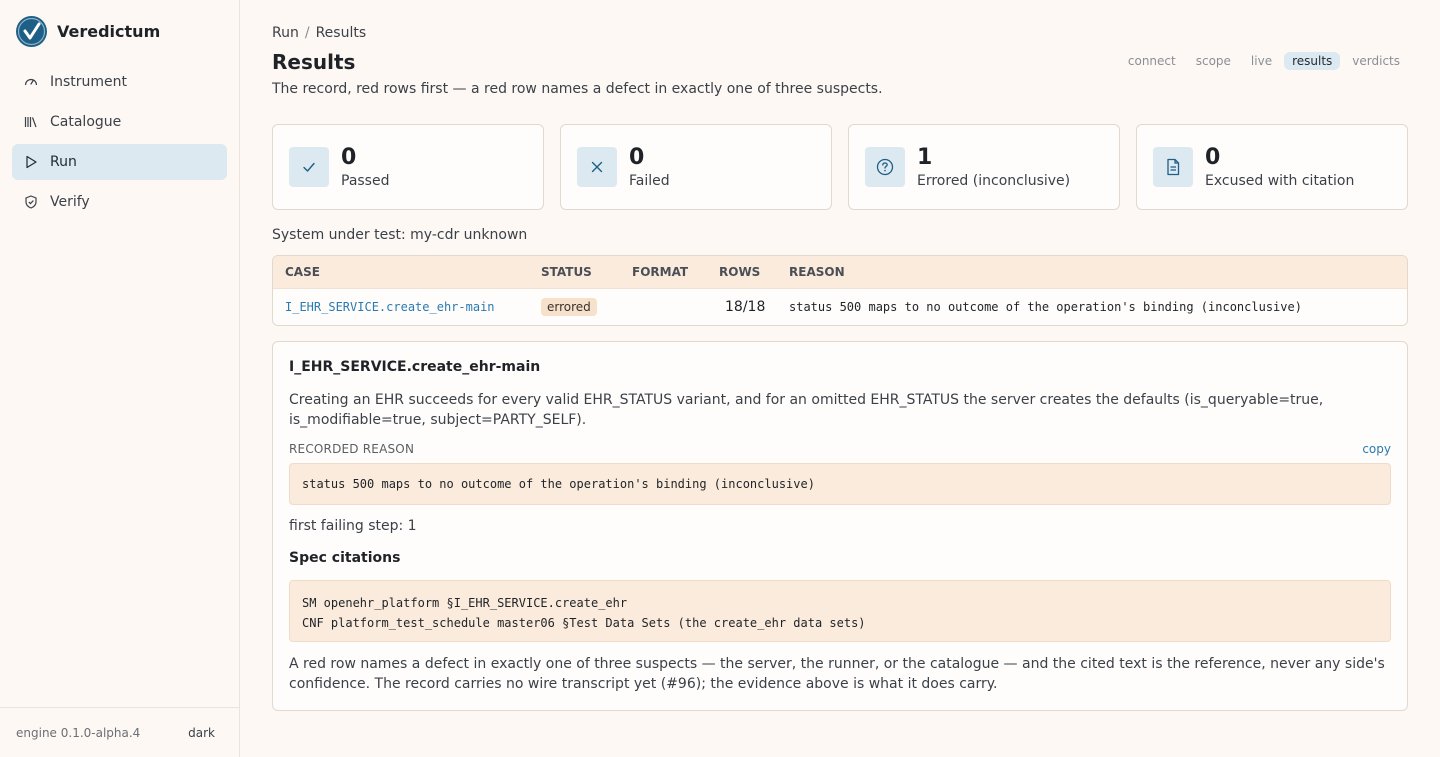  Describe the element at coordinates (89, 82) in the screenshot. I see `sidebar-item-label: Instrument` at that location.